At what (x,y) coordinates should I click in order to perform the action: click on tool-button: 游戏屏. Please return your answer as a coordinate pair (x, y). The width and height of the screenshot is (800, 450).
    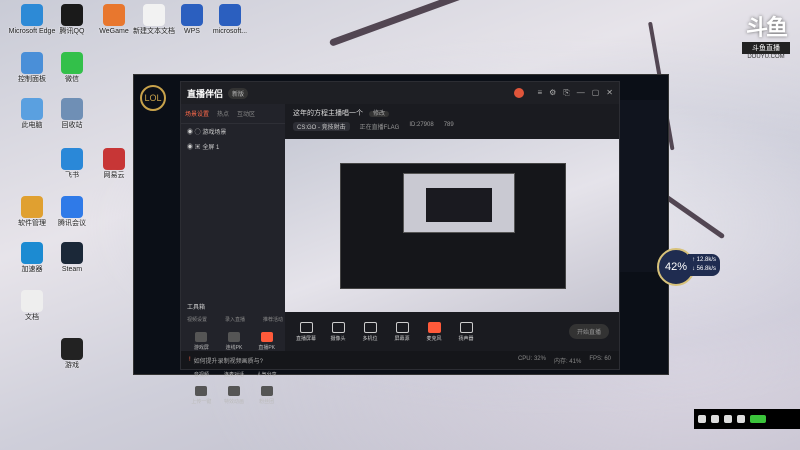
    Looking at the image, I should click on (201, 341).